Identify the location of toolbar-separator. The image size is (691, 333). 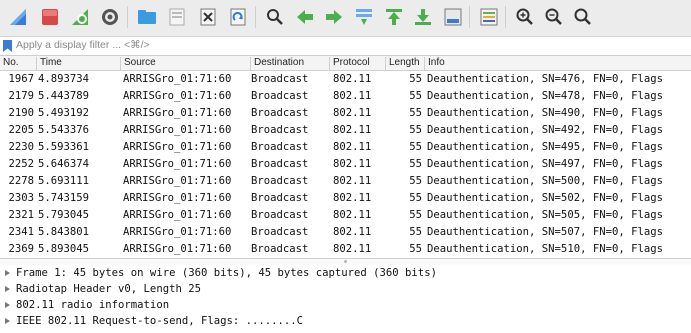
(255, 17).